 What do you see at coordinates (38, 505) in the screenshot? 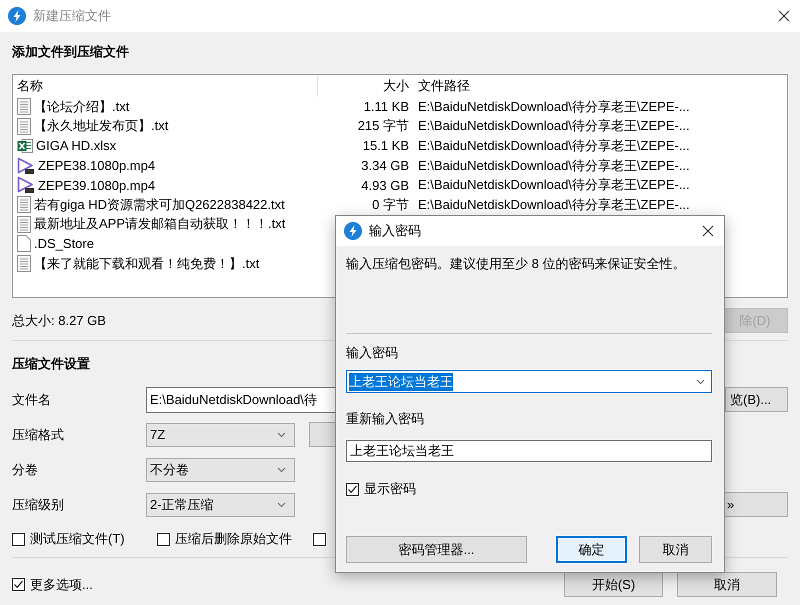
I see `field-label: 压缩级别` at bounding box center [38, 505].